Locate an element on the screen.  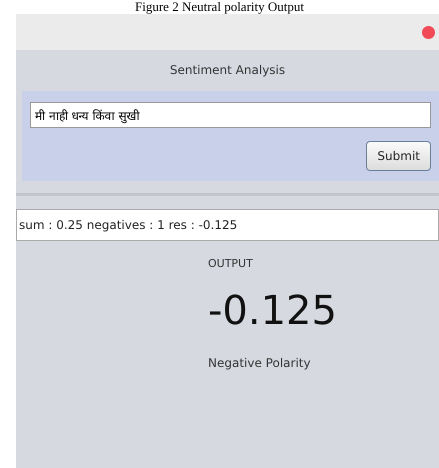
result-field: sum : 0.25 negatives : 1 res : -0.125 is located at coordinates (227, 225).